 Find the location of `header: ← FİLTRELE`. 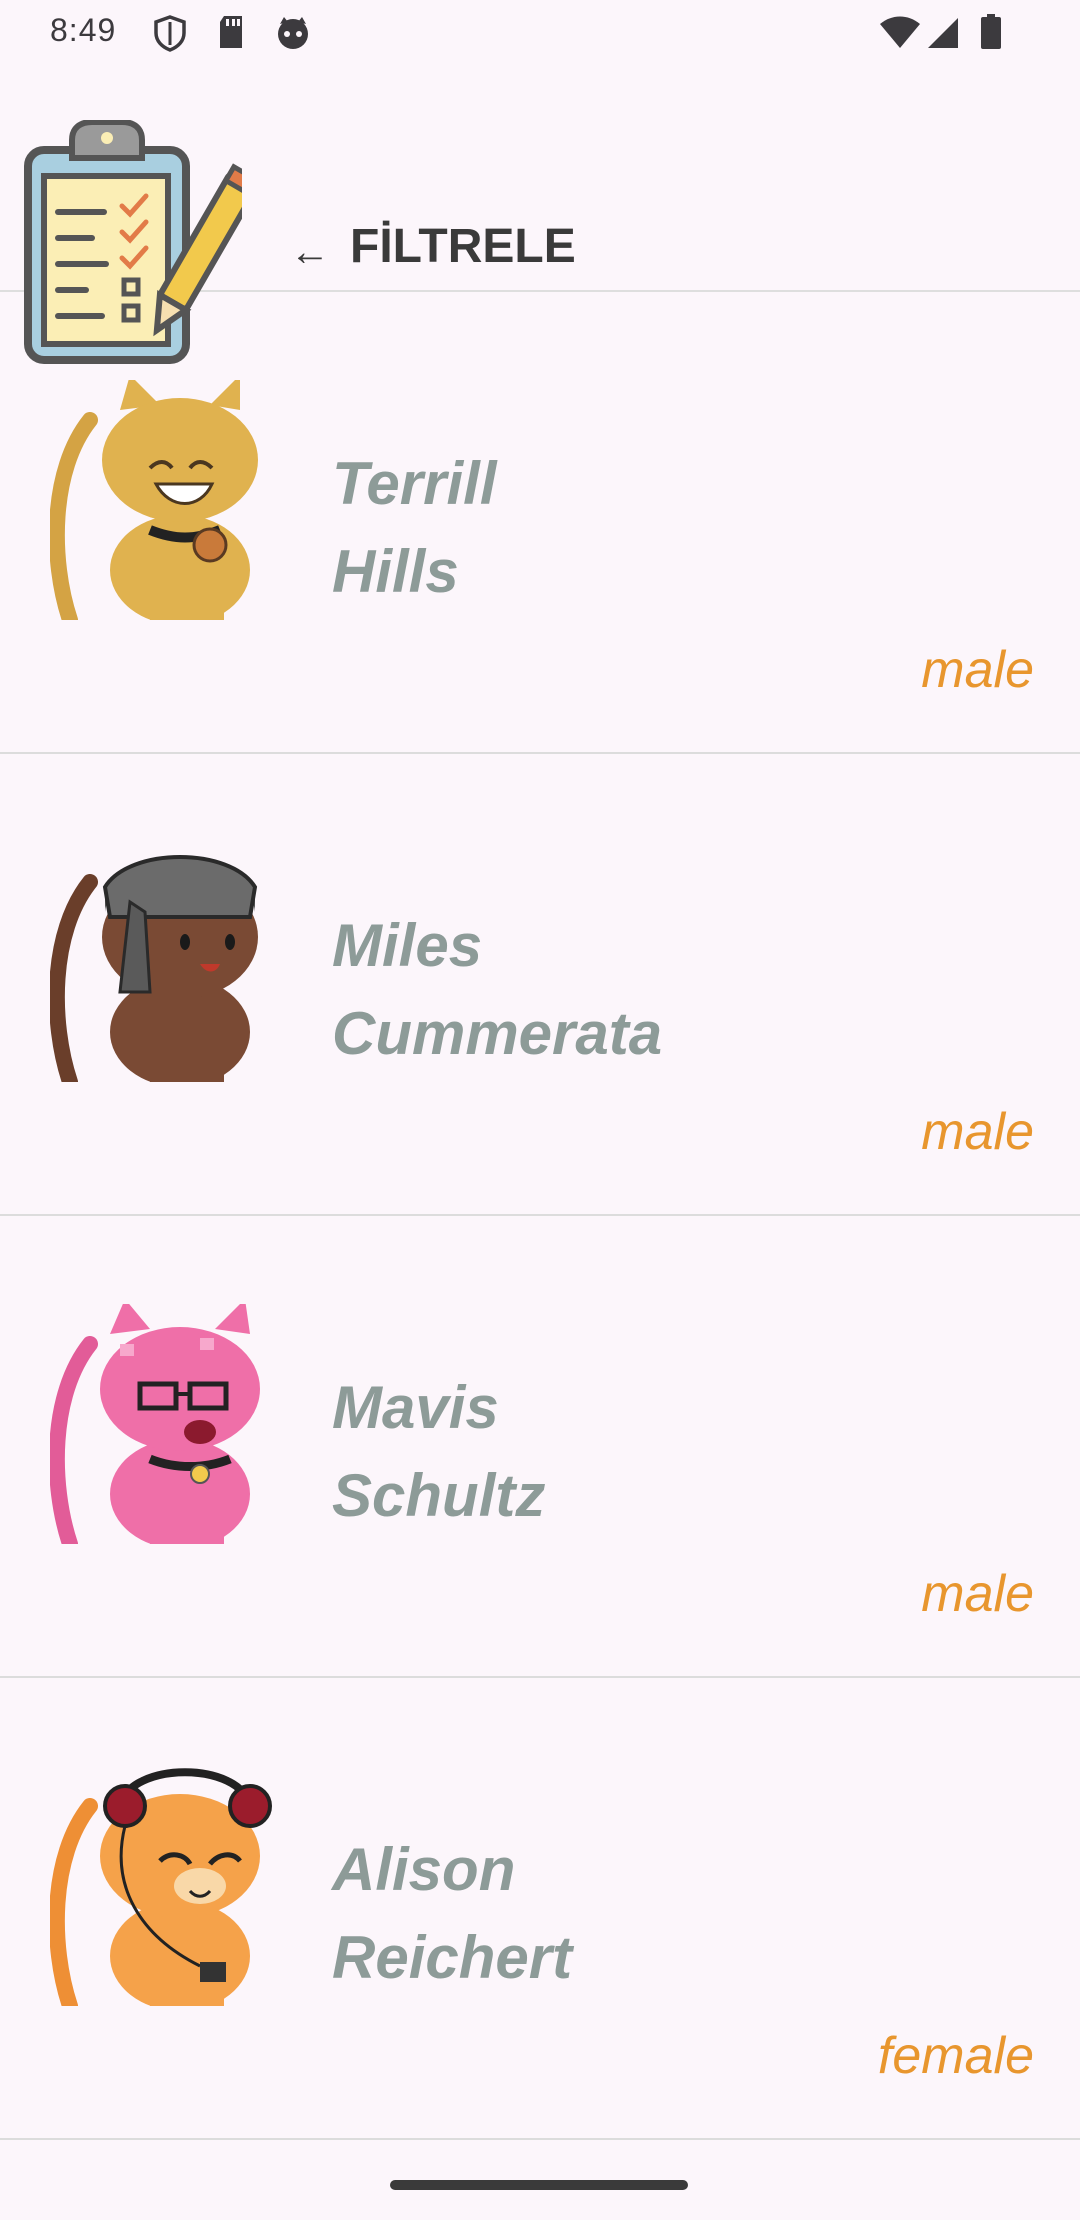

header: ← FİLTRELE is located at coordinates (540, 215).